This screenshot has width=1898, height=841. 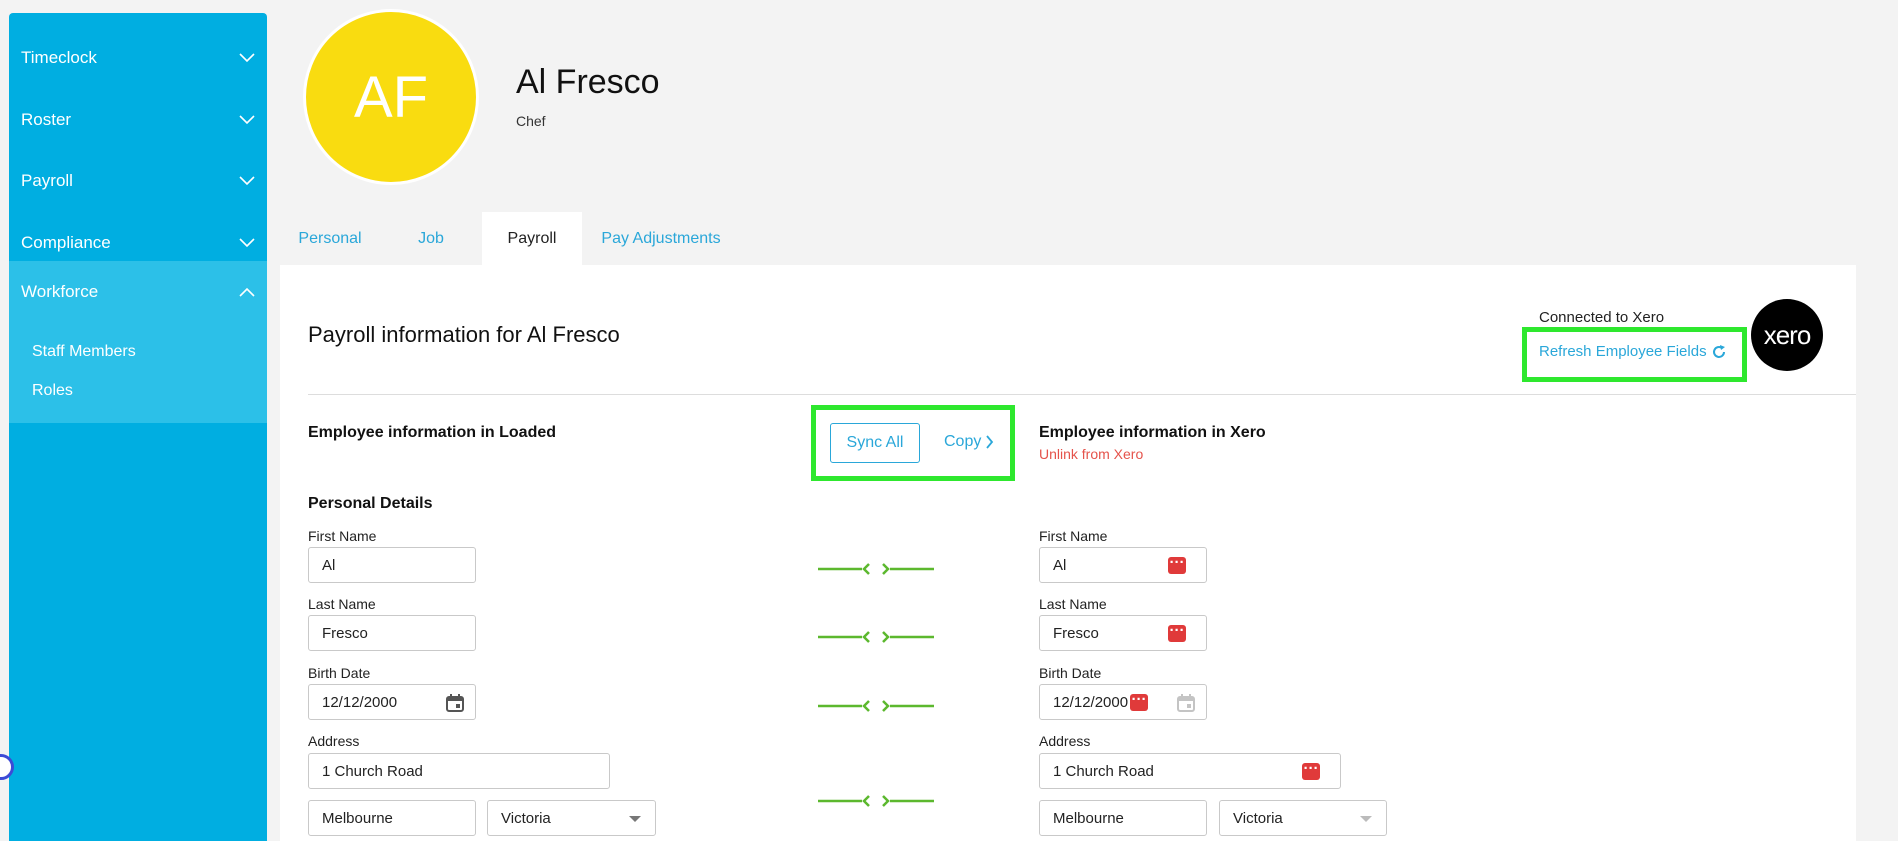 I want to click on section-title: Personal Details, so click(x=370, y=503).